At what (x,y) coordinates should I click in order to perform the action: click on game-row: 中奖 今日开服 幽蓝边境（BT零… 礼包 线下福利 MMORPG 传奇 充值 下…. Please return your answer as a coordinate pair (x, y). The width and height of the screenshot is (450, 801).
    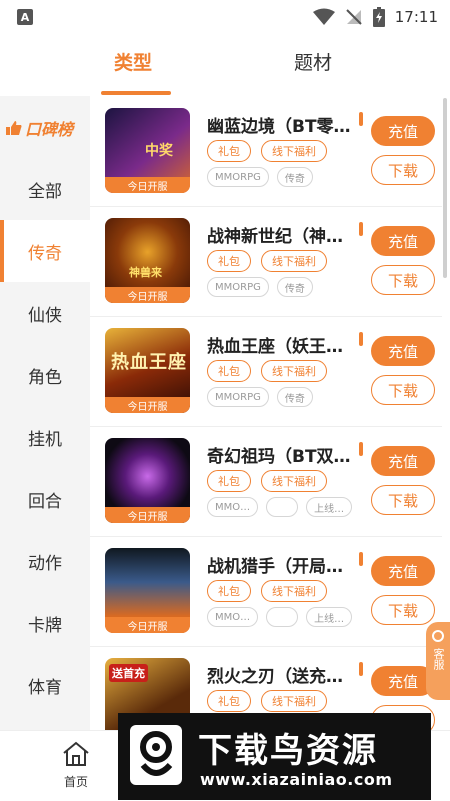
    Looking at the image, I should click on (266, 151).